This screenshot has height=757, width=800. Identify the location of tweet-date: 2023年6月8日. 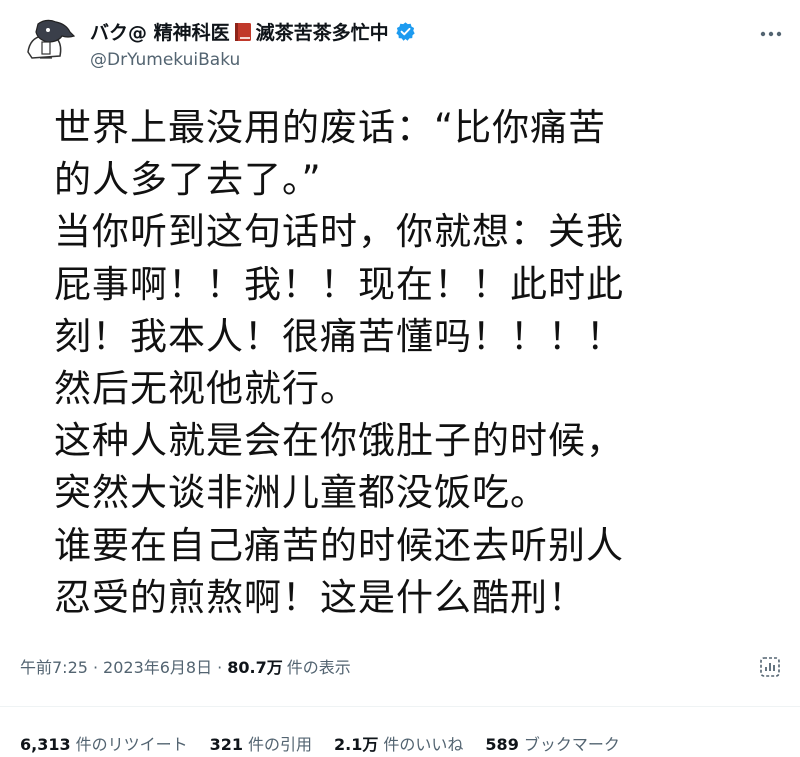
(157, 666).